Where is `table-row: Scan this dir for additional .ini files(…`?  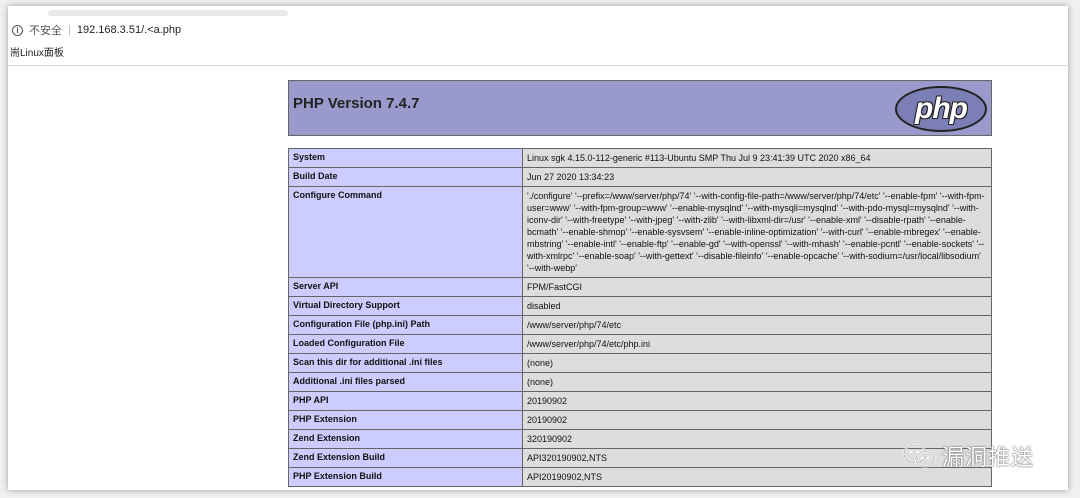
table-row: Scan this dir for additional .ini files(… is located at coordinates (640, 363).